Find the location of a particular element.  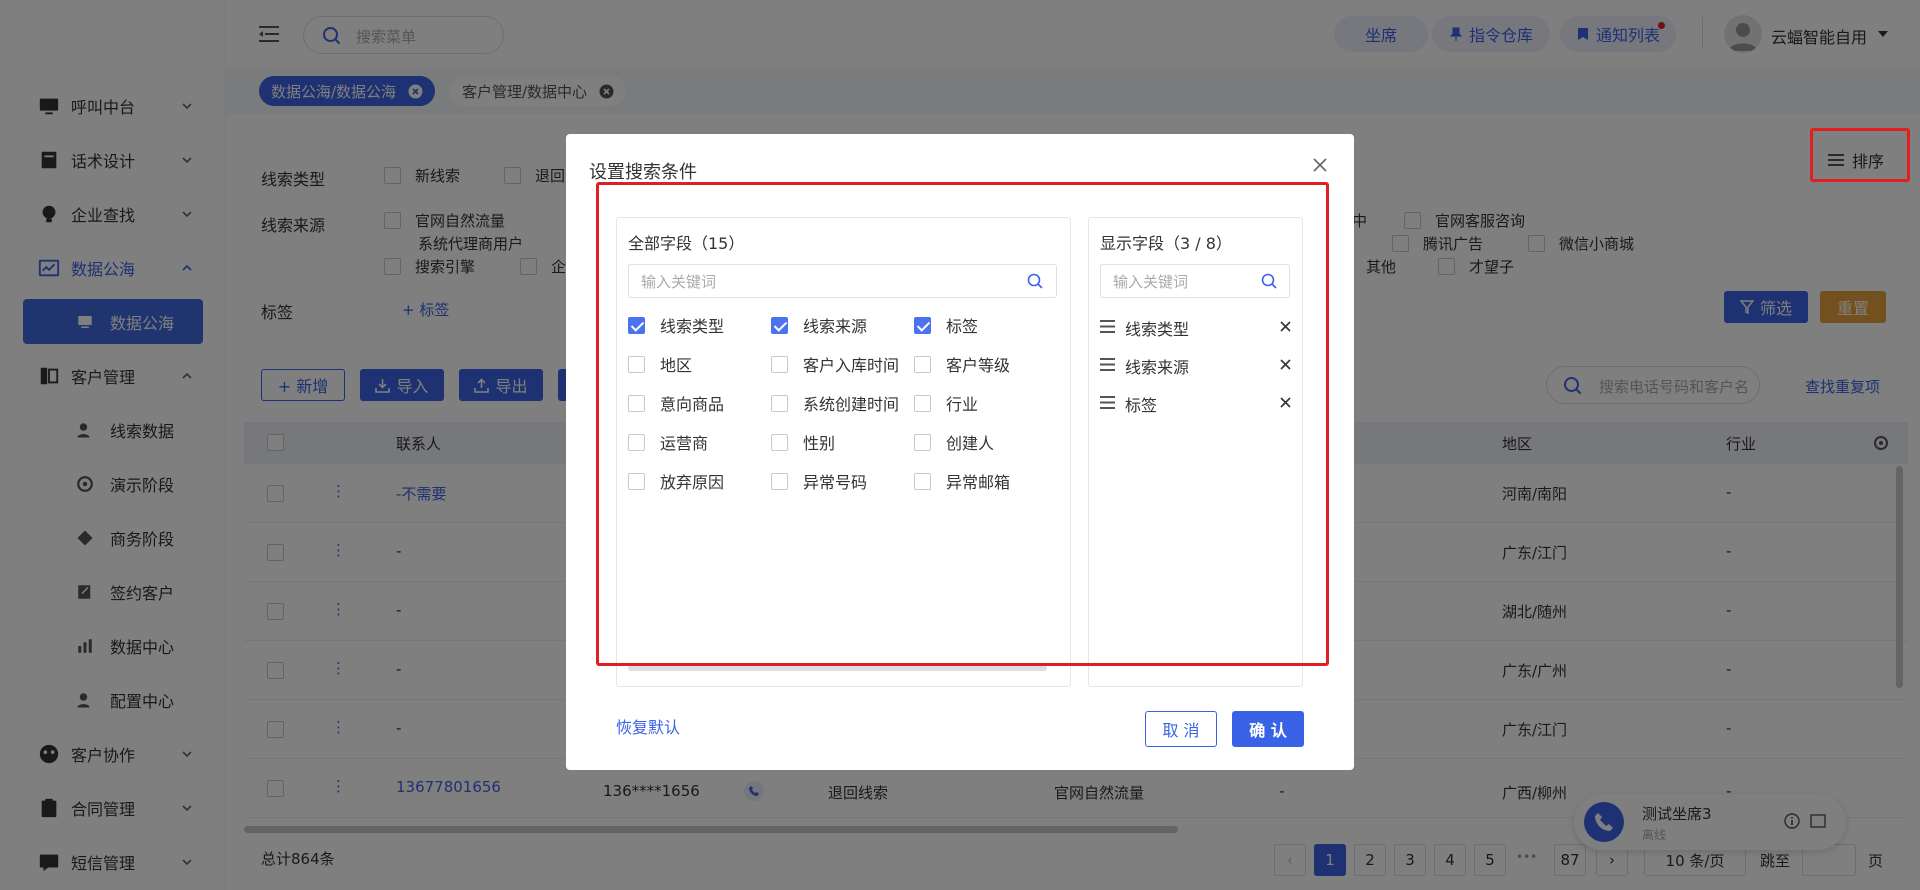

cancel-button: 取 消 is located at coordinates (1181, 729).